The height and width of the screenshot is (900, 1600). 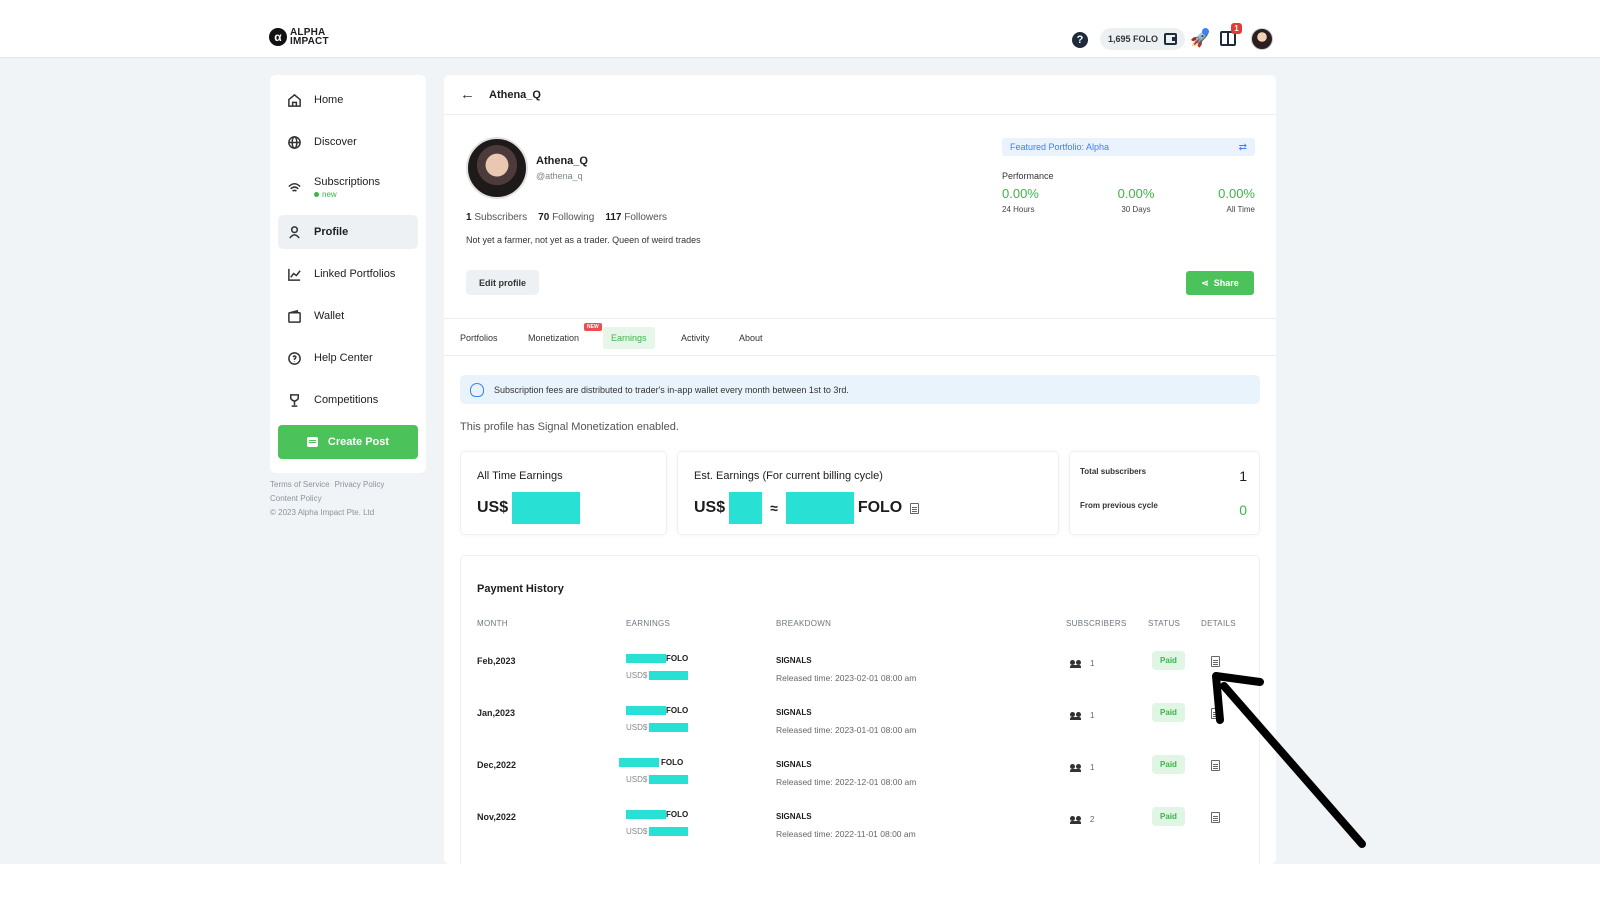 What do you see at coordinates (497, 168) in the screenshot?
I see `profile-avatar` at bounding box center [497, 168].